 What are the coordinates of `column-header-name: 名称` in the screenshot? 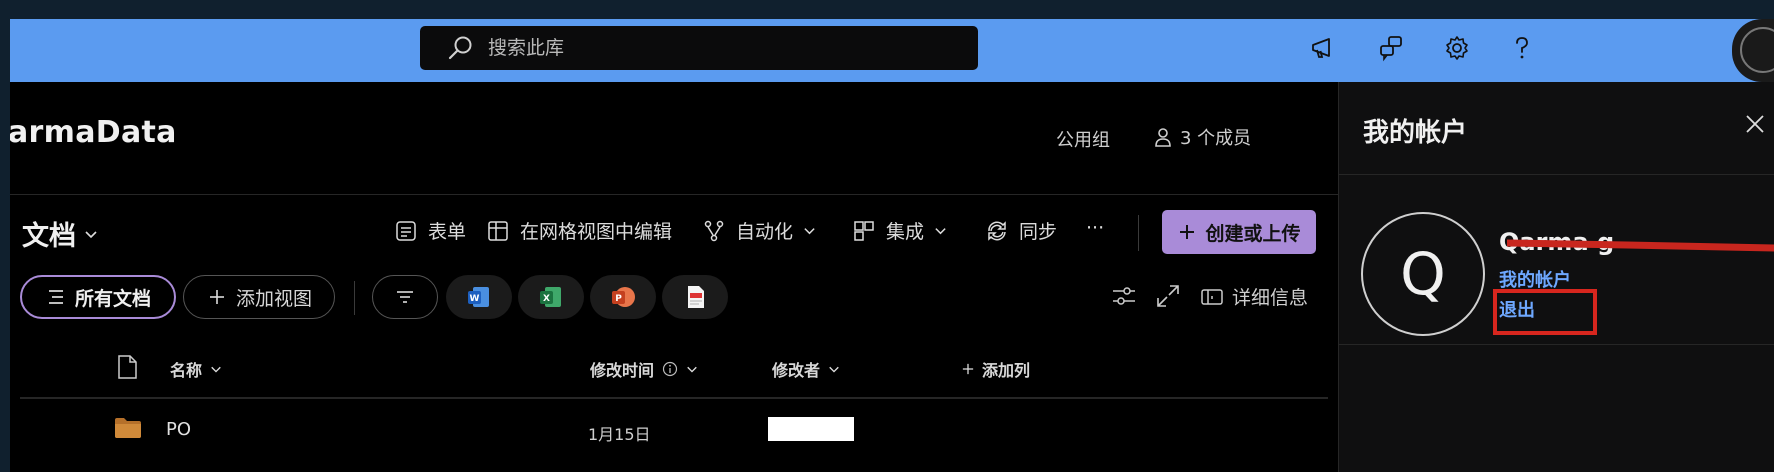 It's located at (196, 369).